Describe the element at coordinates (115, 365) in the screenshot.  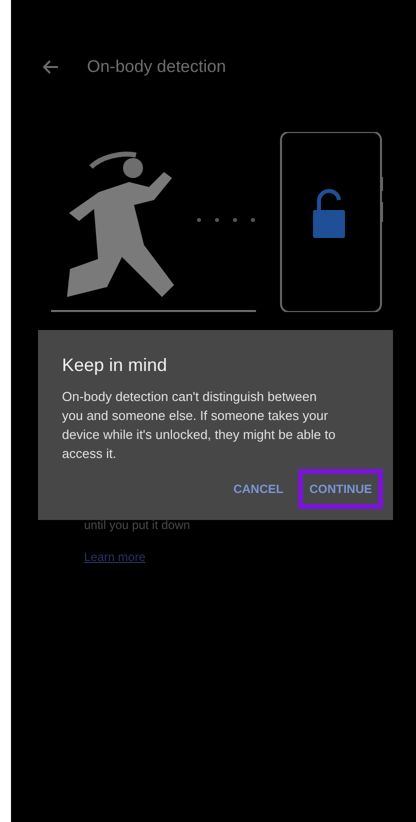
I see `dialog-title: Keep in mind` at that location.